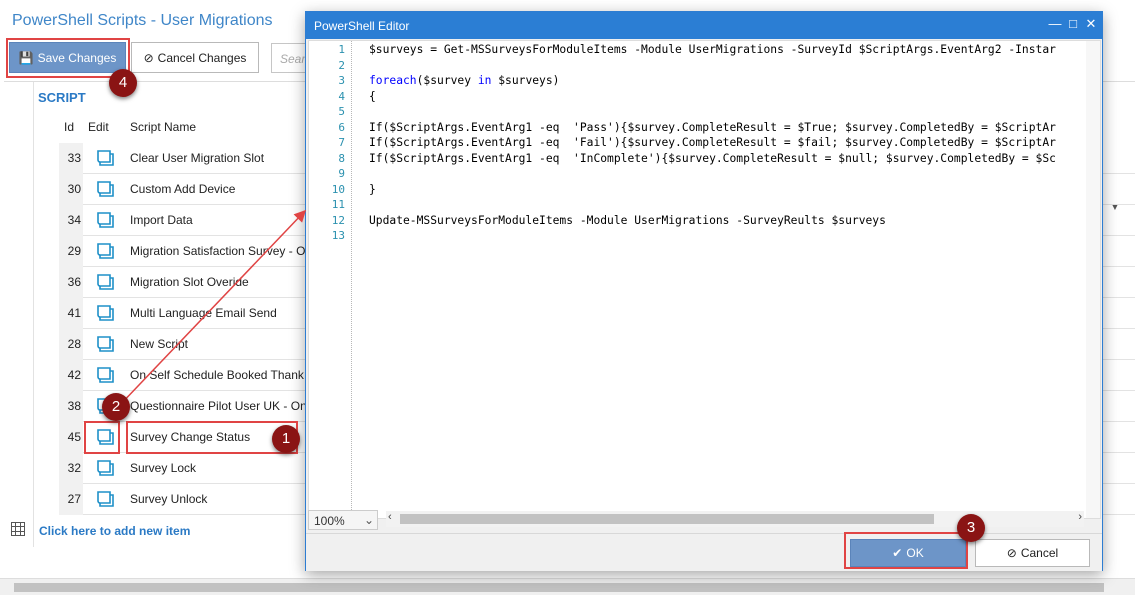  I want to click on highlight-save, so click(68, 58).